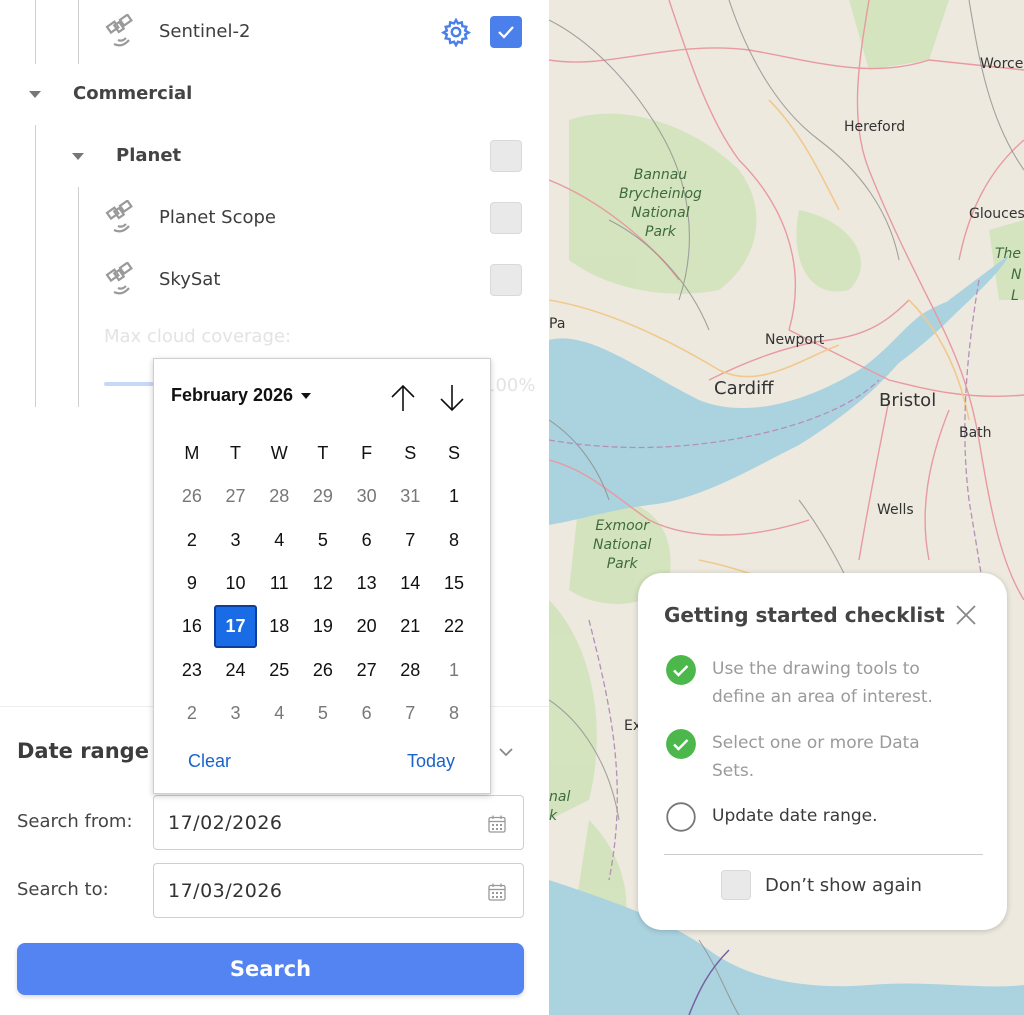 Image resolution: width=1024 pixels, height=1015 pixels. Describe the element at coordinates (1008, 254) in the screenshot. I see `park-label: The` at that location.